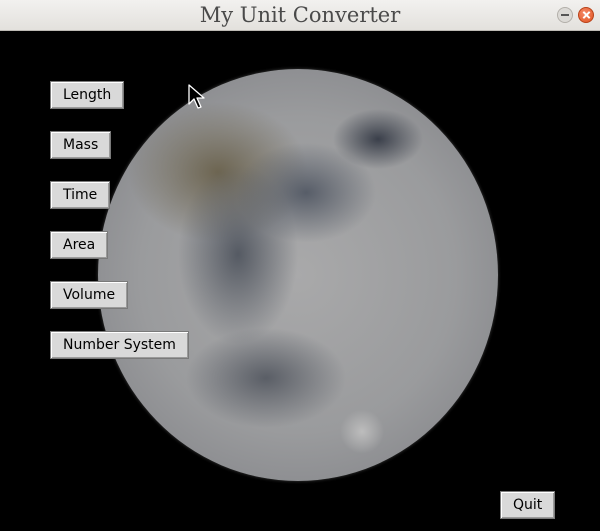  I want to click on quit-button: Quit, so click(528, 505).